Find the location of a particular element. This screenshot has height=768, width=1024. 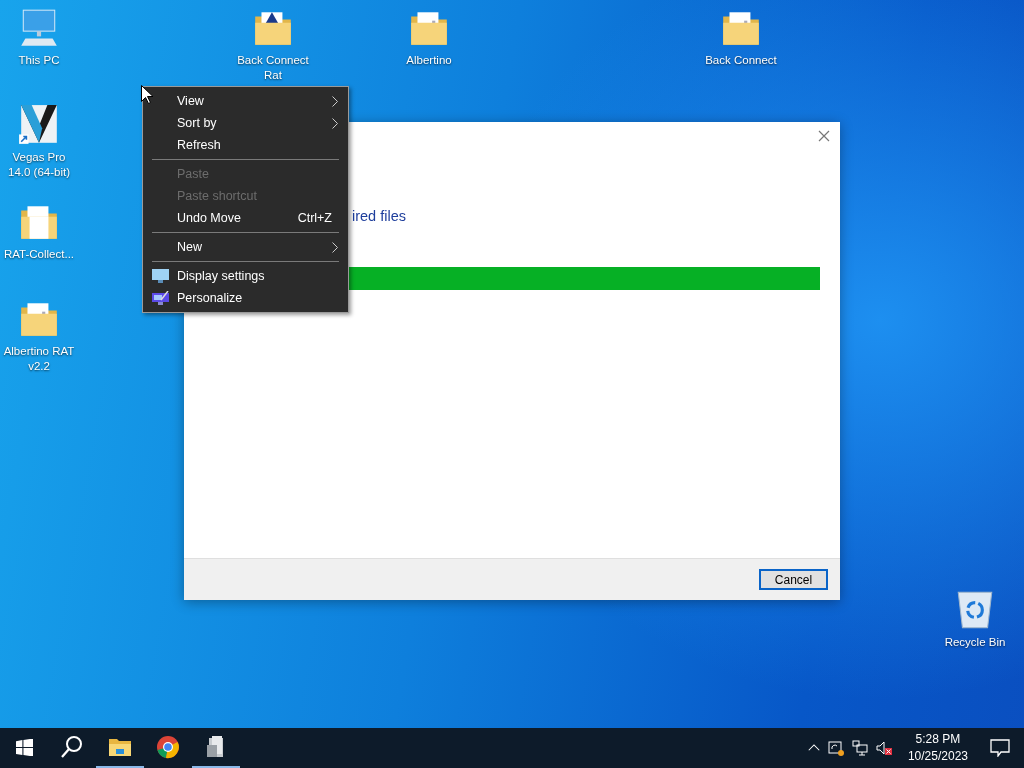

menu-item: Display settings is located at coordinates (245, 276).